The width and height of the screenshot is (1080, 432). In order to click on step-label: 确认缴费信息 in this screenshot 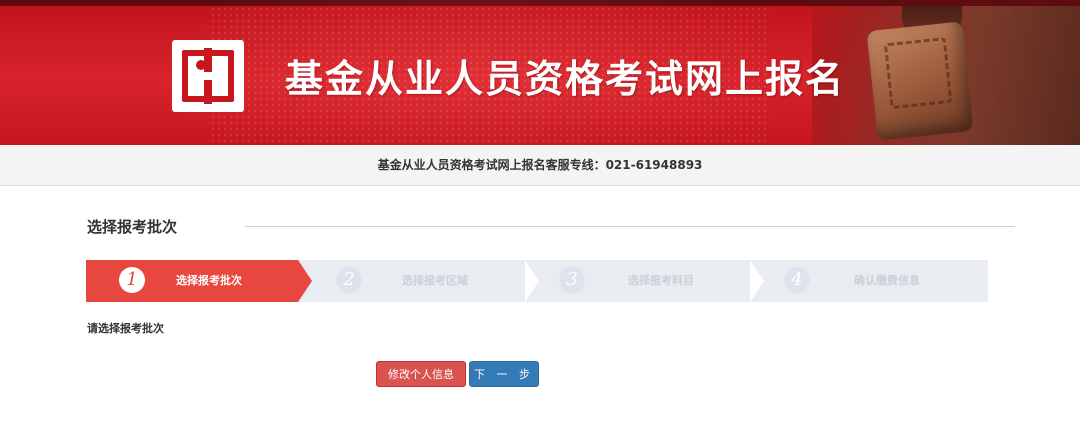, I will do `click(887, 280)`.